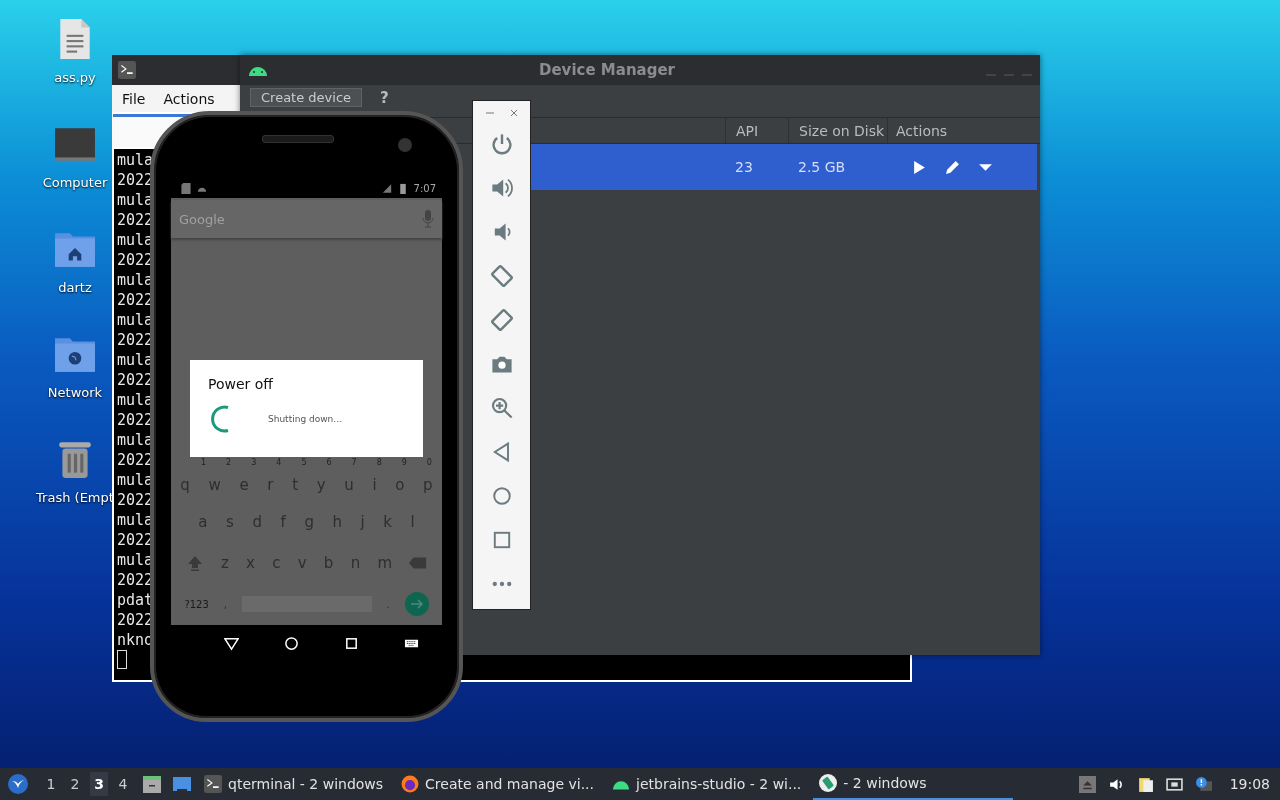 This screenshot has width=1280, height=800. What do you see at coordinates (75, 392) in the screenshot?
I see `desktop-icon-label: Network` at bounding box center [75, 392].